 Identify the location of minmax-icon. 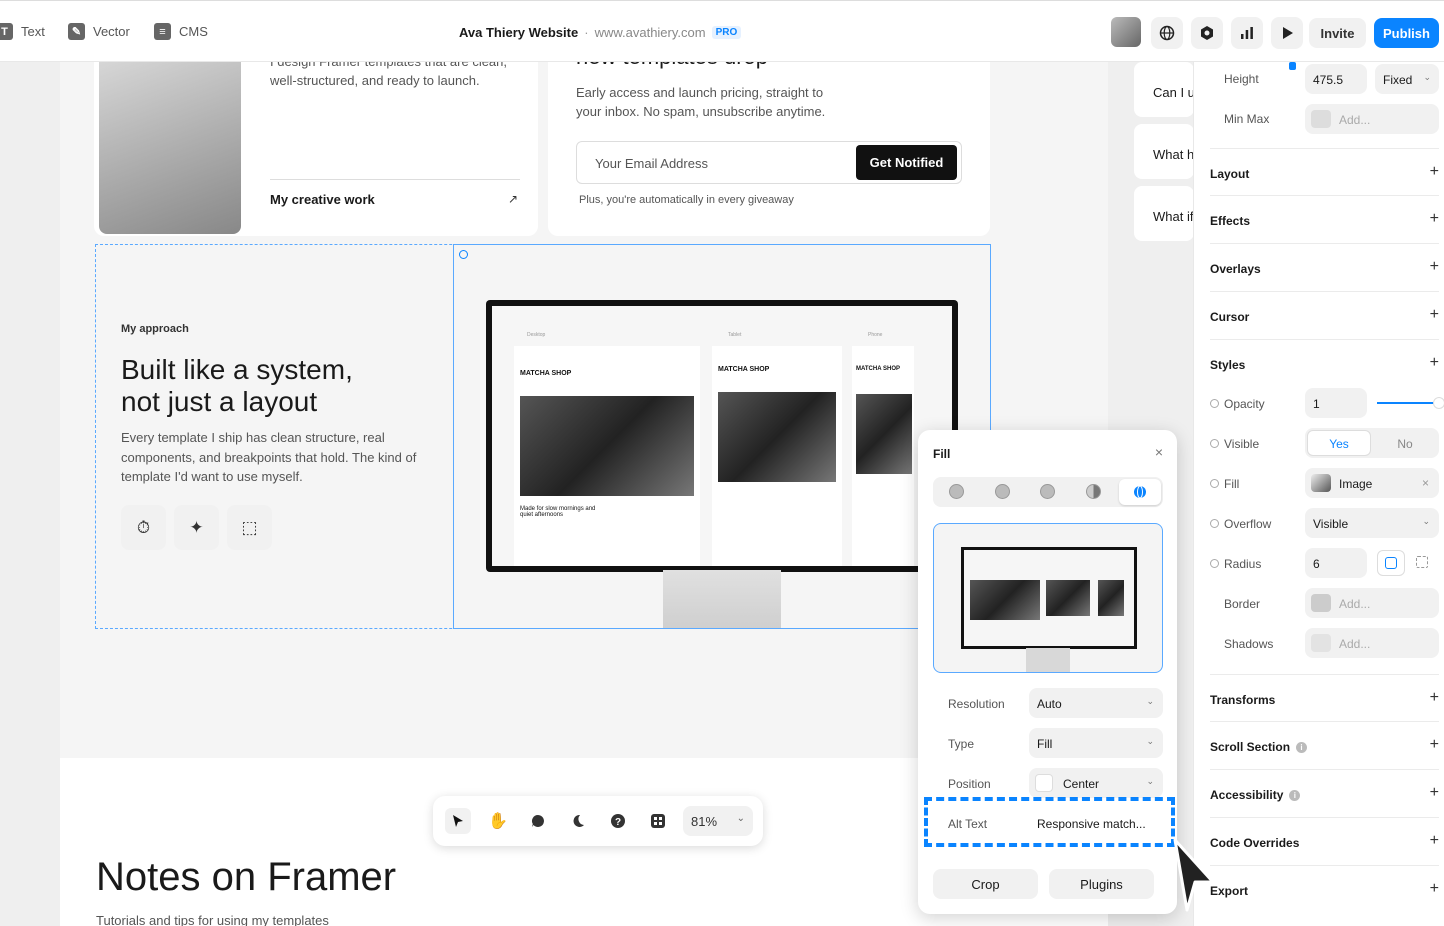
(1321, 119).